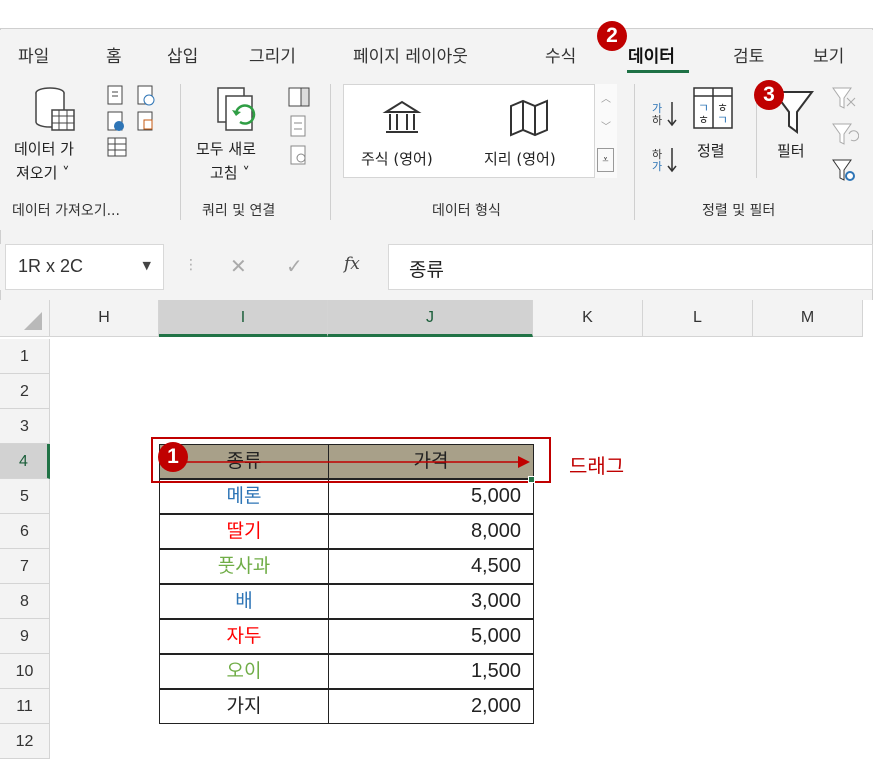  I want to click on gallery-up-icon: ︿, so click(606, 97).